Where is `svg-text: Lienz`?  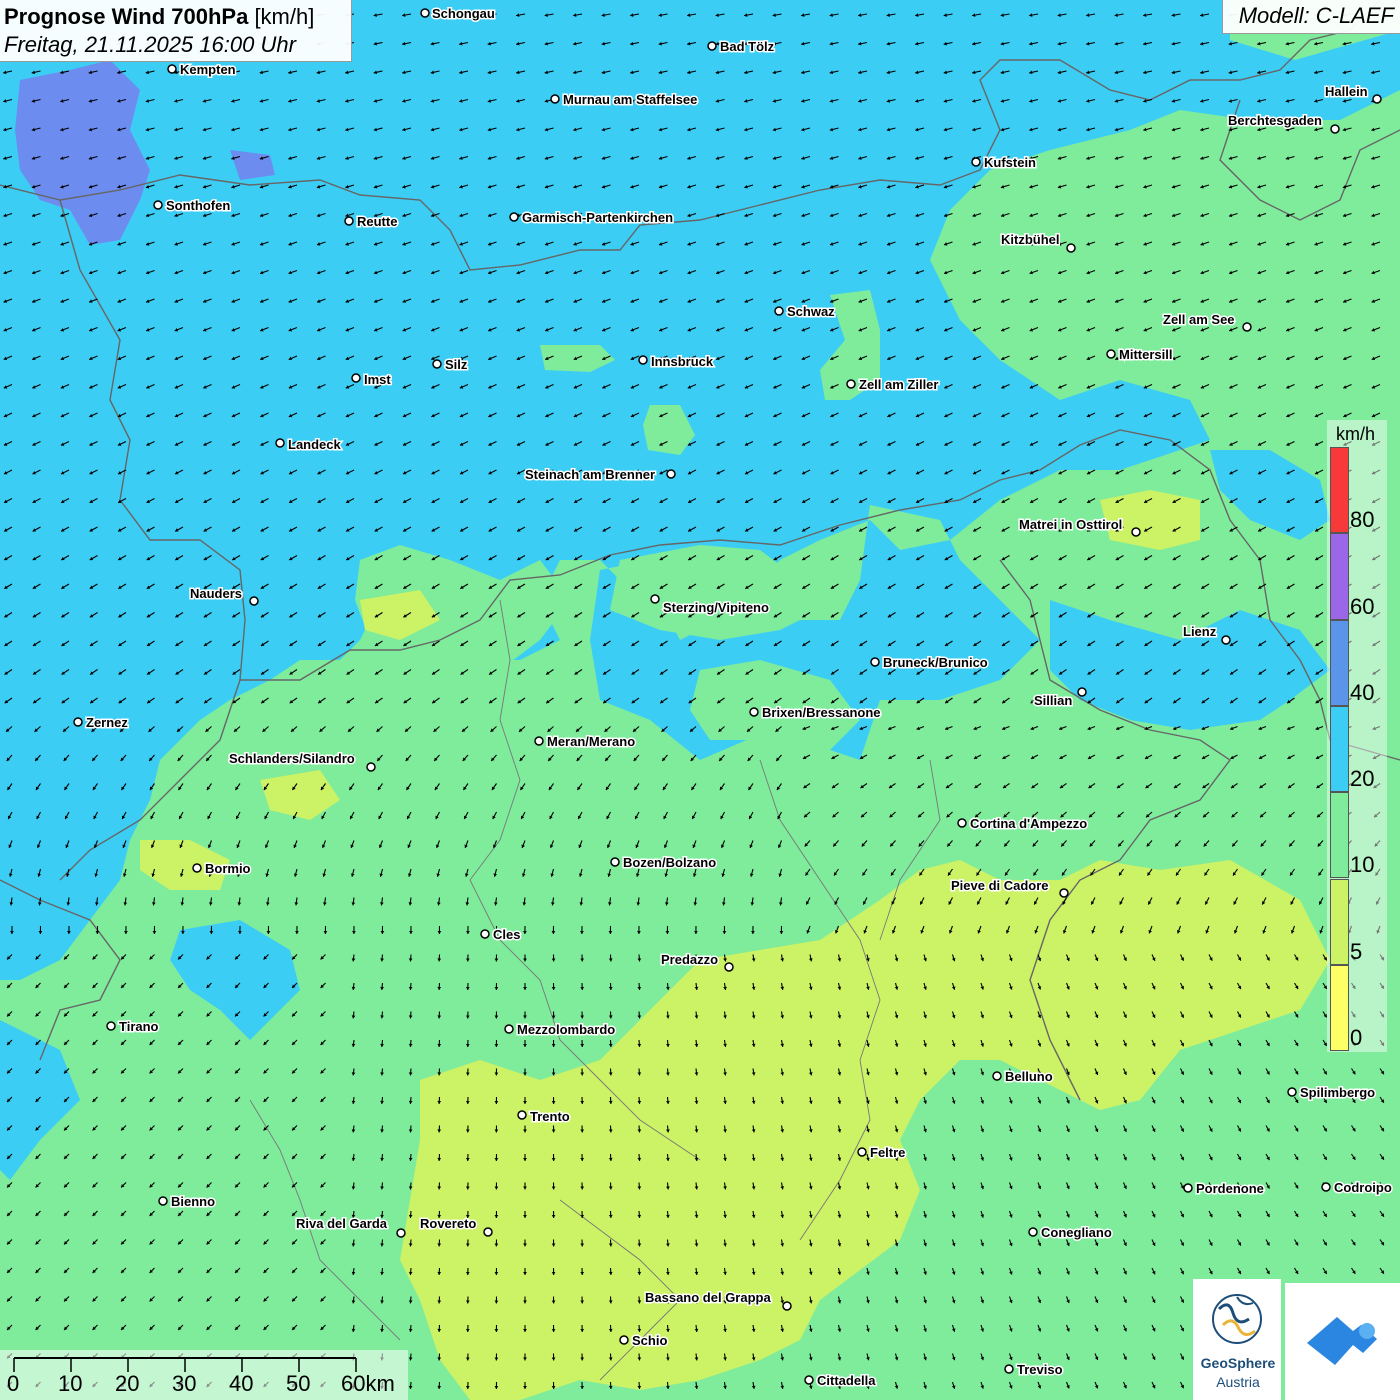 svg-text: Lienz is located at coordinates (1200, 631).